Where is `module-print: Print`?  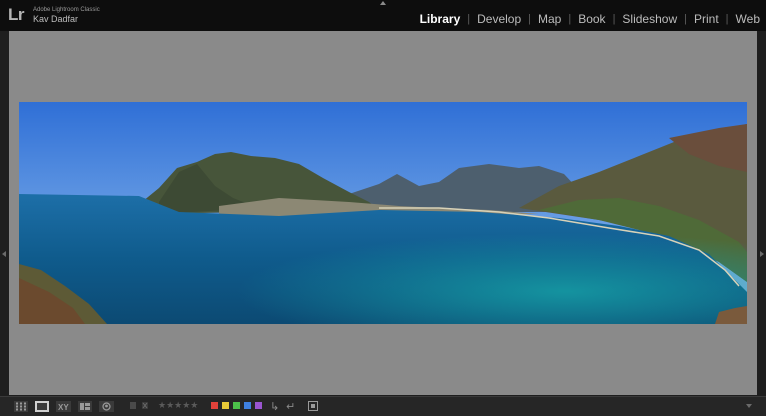 module-print: Print is located at coordinates (706, 19).